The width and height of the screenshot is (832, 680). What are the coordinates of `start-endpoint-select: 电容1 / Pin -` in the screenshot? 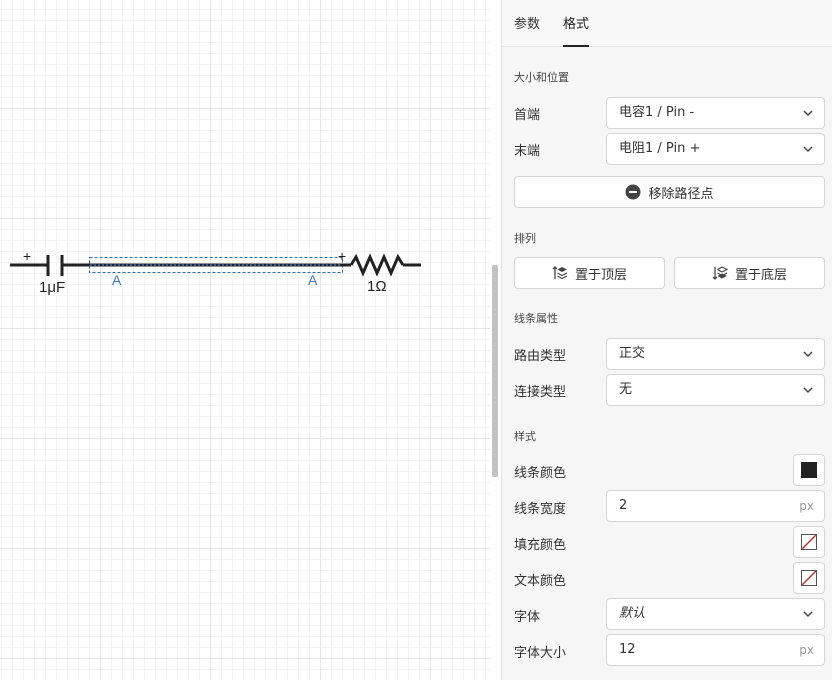 It's located at (715, 113).